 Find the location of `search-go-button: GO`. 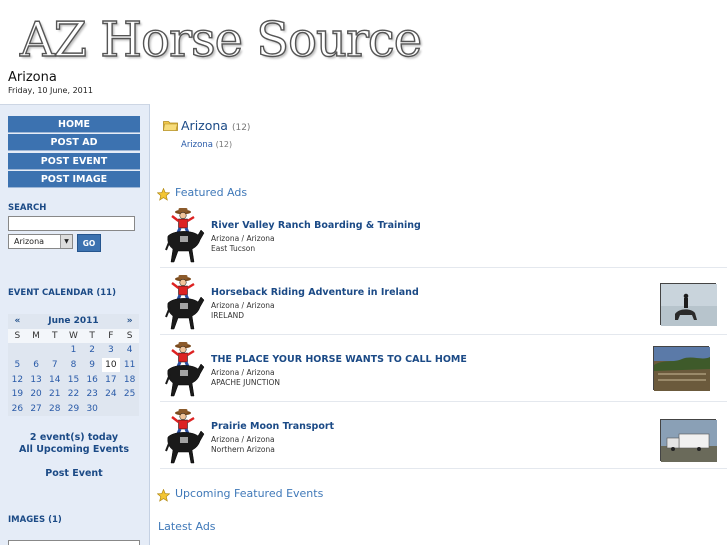

search-go-button: GO is located at coordinates (89, 243).